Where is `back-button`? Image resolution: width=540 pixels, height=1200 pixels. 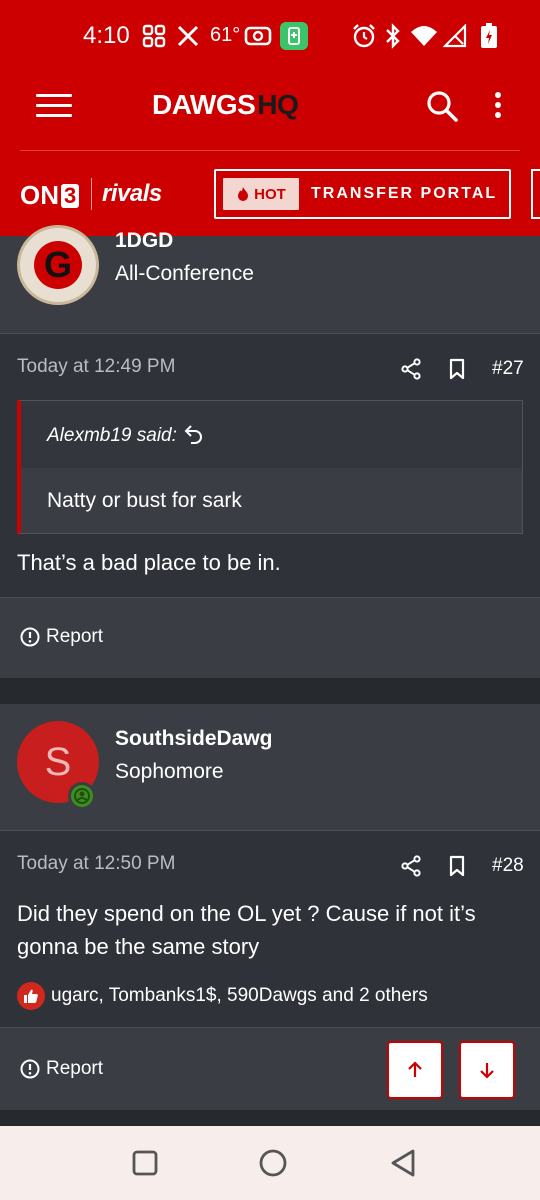 back-button is located at coordinates (403, 1163).